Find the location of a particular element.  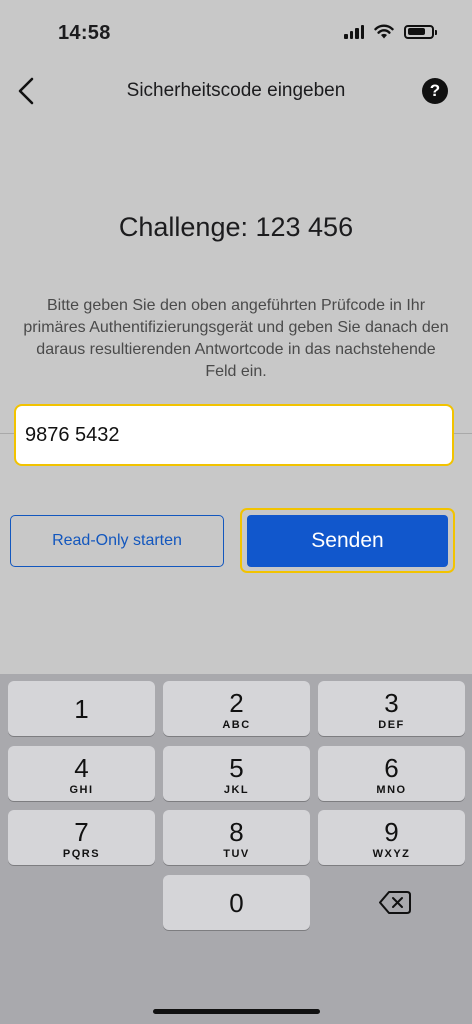

key-0: 0 is located at coordinates (236, 902).